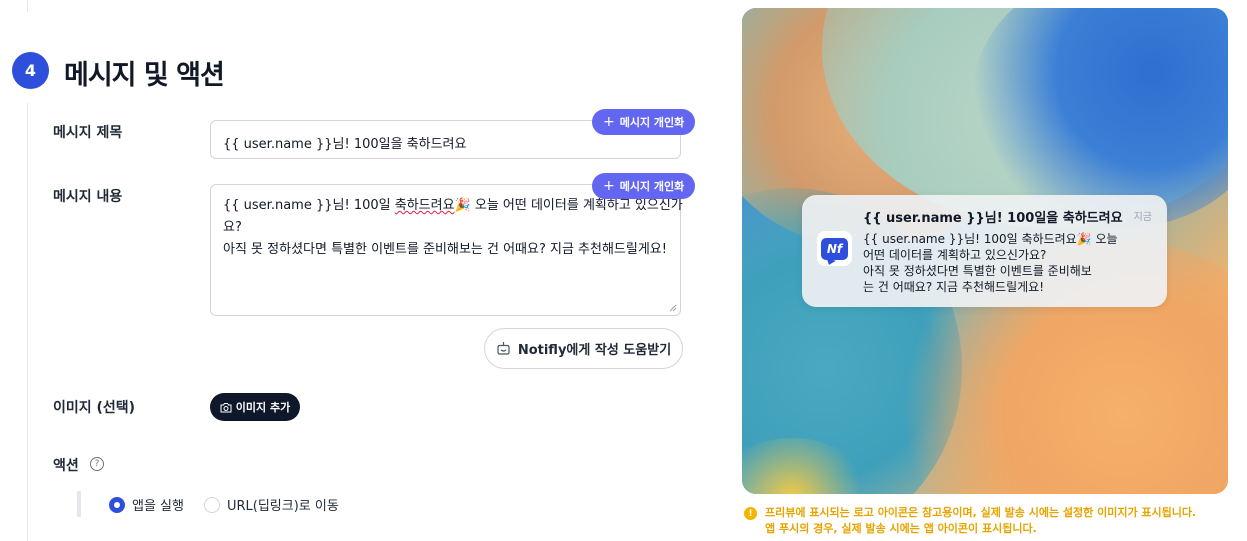 The height and width of the screenshot is (541, 1247). What do you see at coordinates (424, 205) in the screenshot?
I see `spellcheck-word: 축하드려요` at bounding box center [424, 205].